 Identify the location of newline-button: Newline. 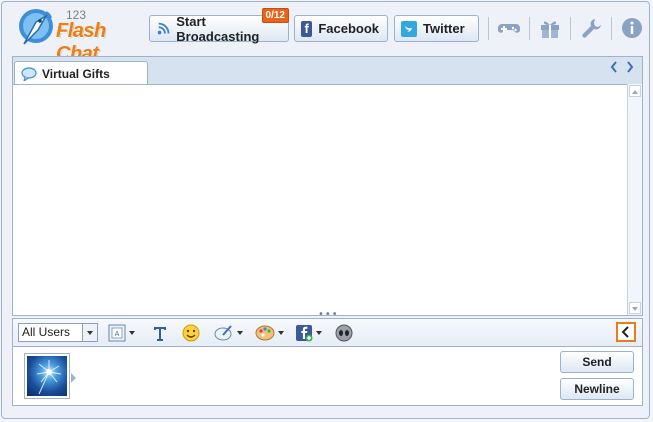
(597, 389).